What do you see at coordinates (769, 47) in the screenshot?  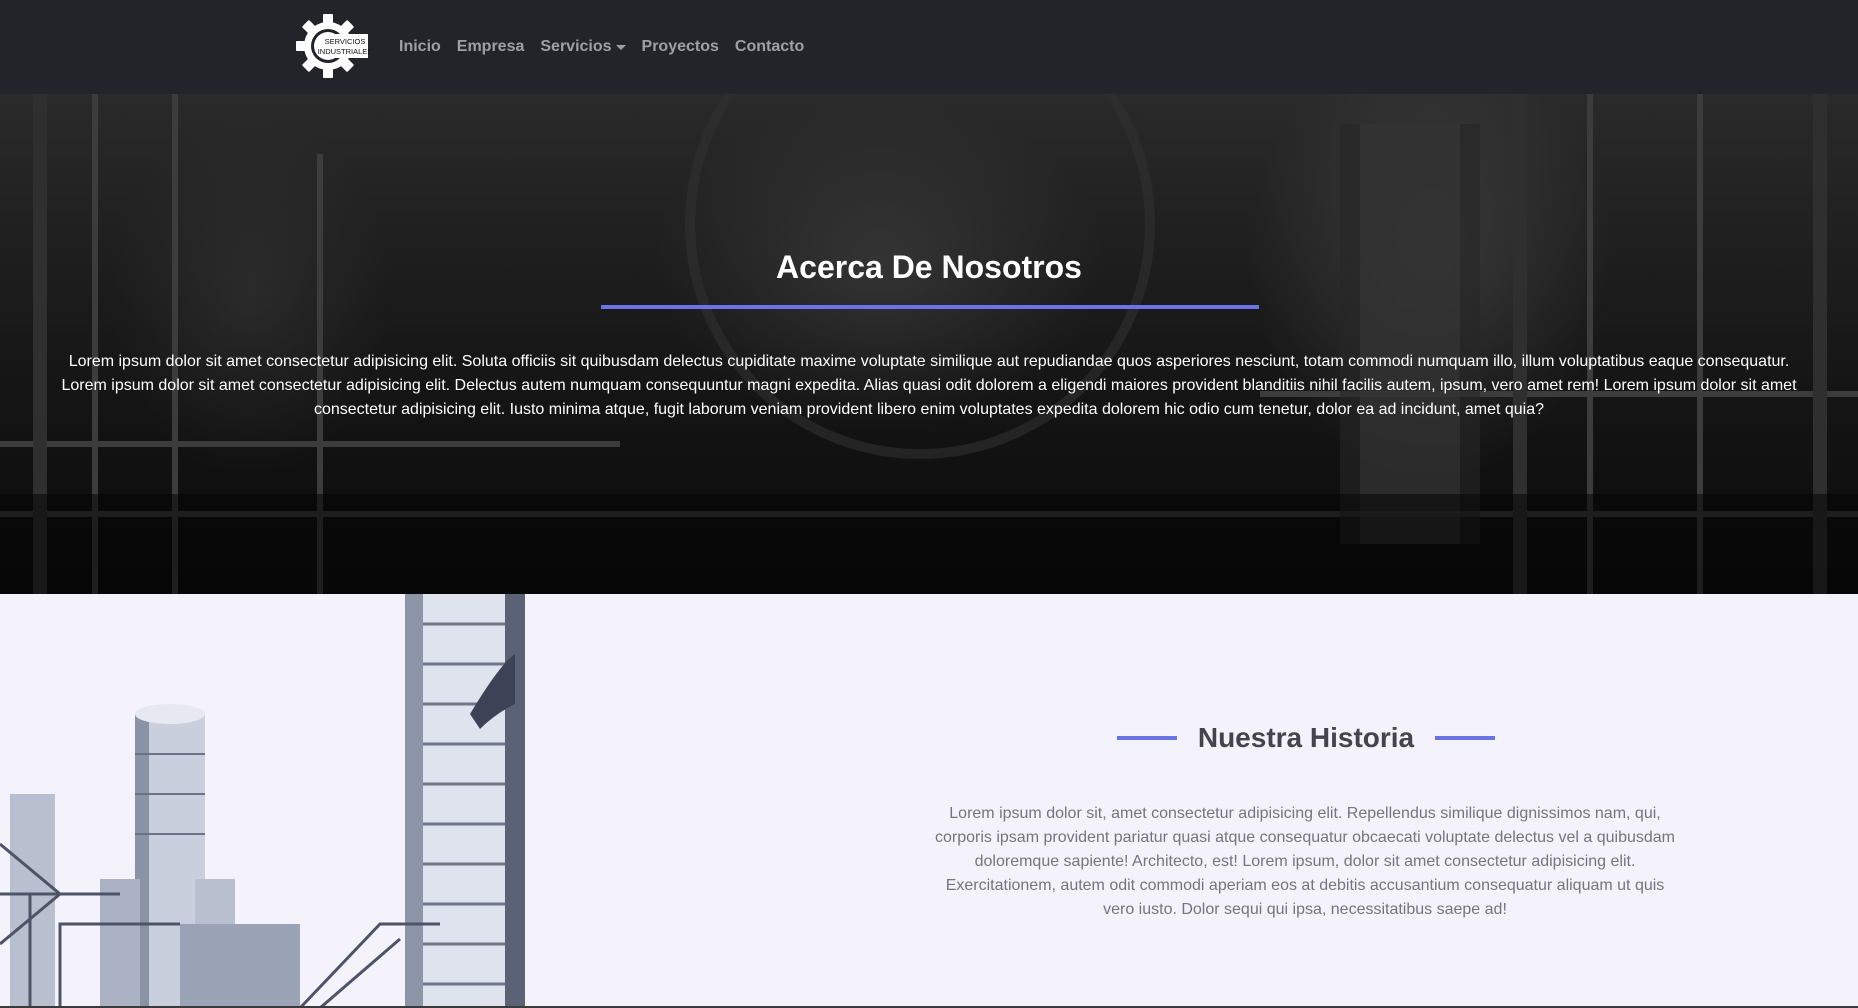 I see `nav-link-contacto: Contacto` at bounding box center [769, 47].